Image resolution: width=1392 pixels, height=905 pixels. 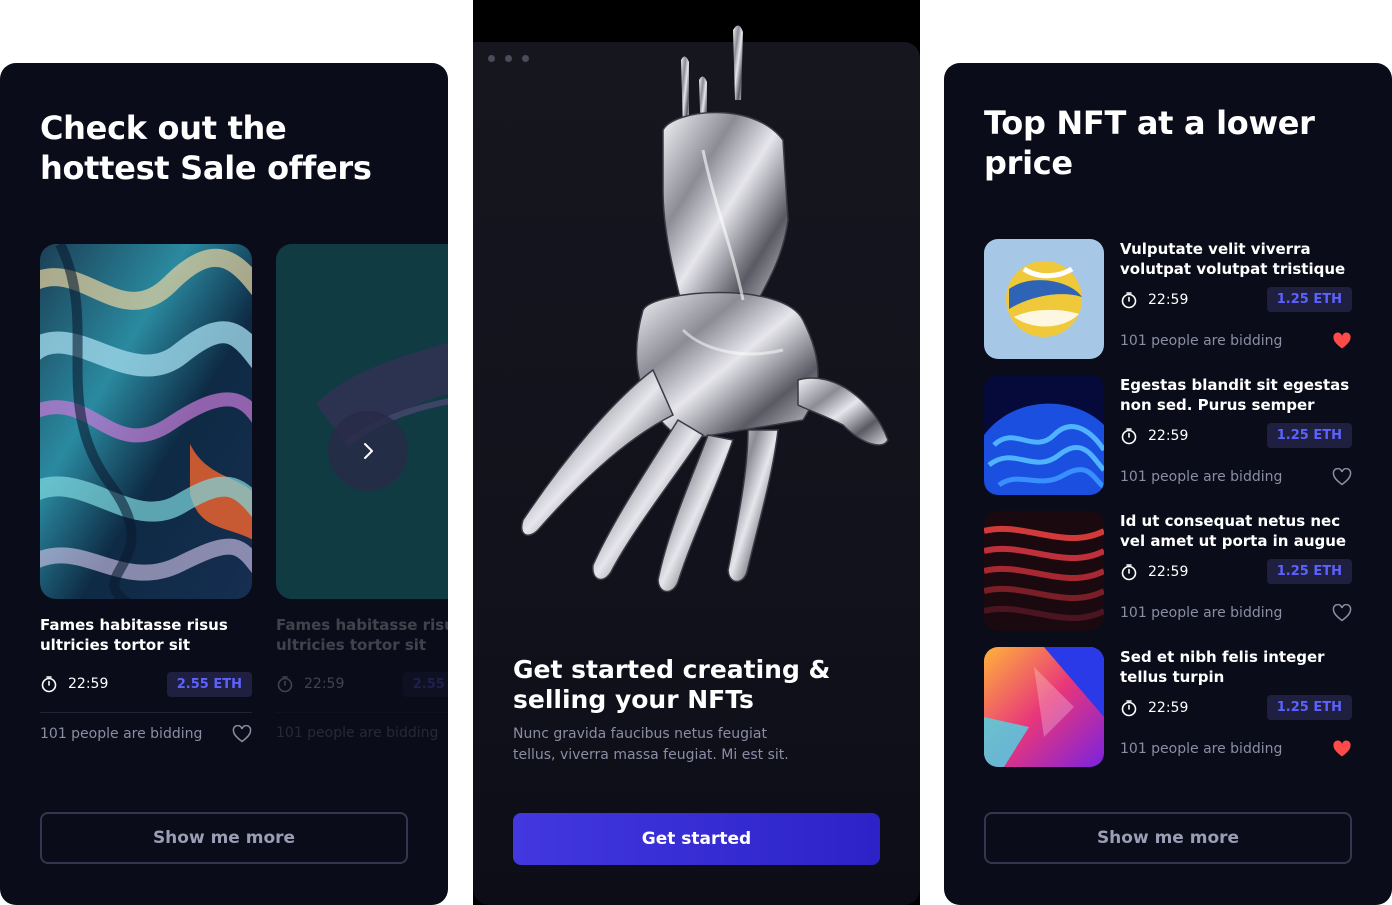 What do you see at coordinates (206, 148) in the screenshot?
I see `panel-title: Check out the hottest Sale offers` at bounding box center [206, 148].